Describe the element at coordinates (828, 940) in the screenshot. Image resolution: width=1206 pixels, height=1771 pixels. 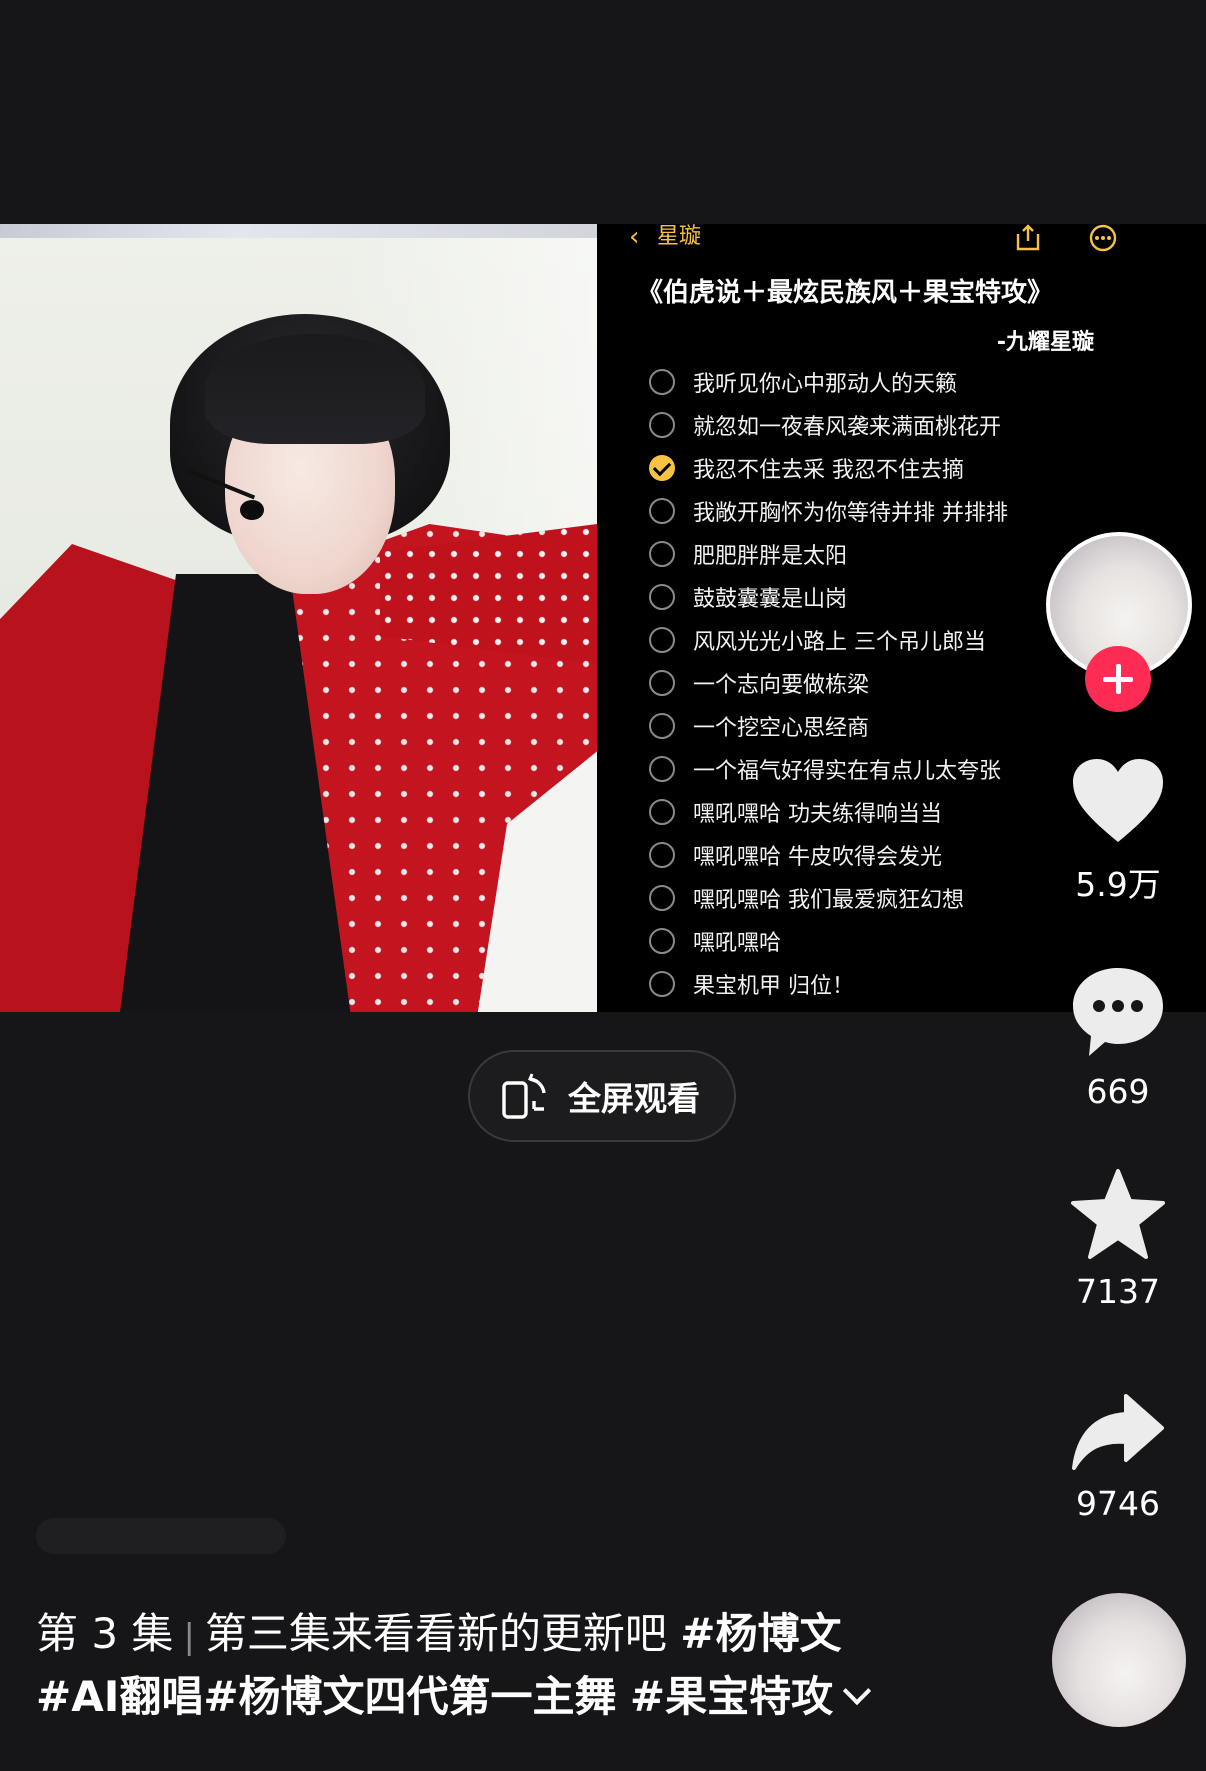
I see `checklist-item: 嘿吼嘿哈` at that location.